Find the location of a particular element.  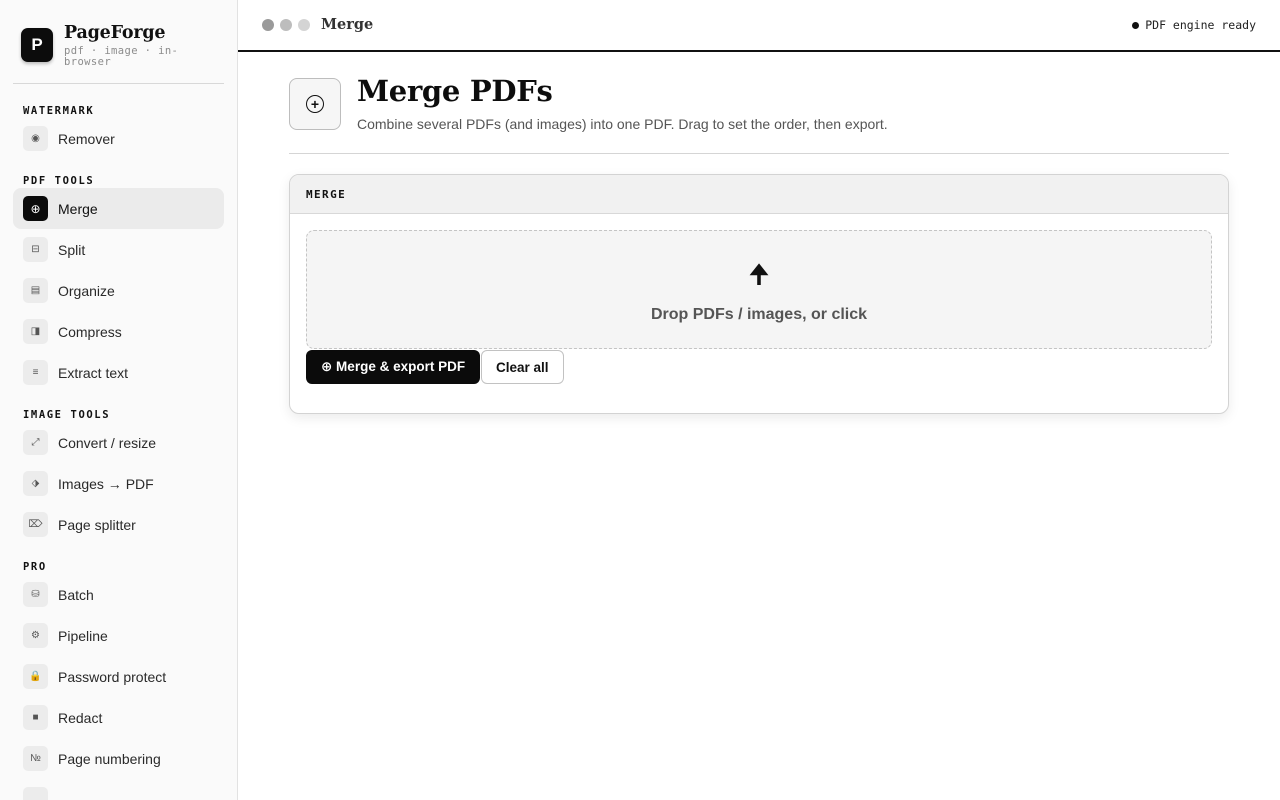

convert-resize-icon: ⤢ is located at coordinates (35, 442).